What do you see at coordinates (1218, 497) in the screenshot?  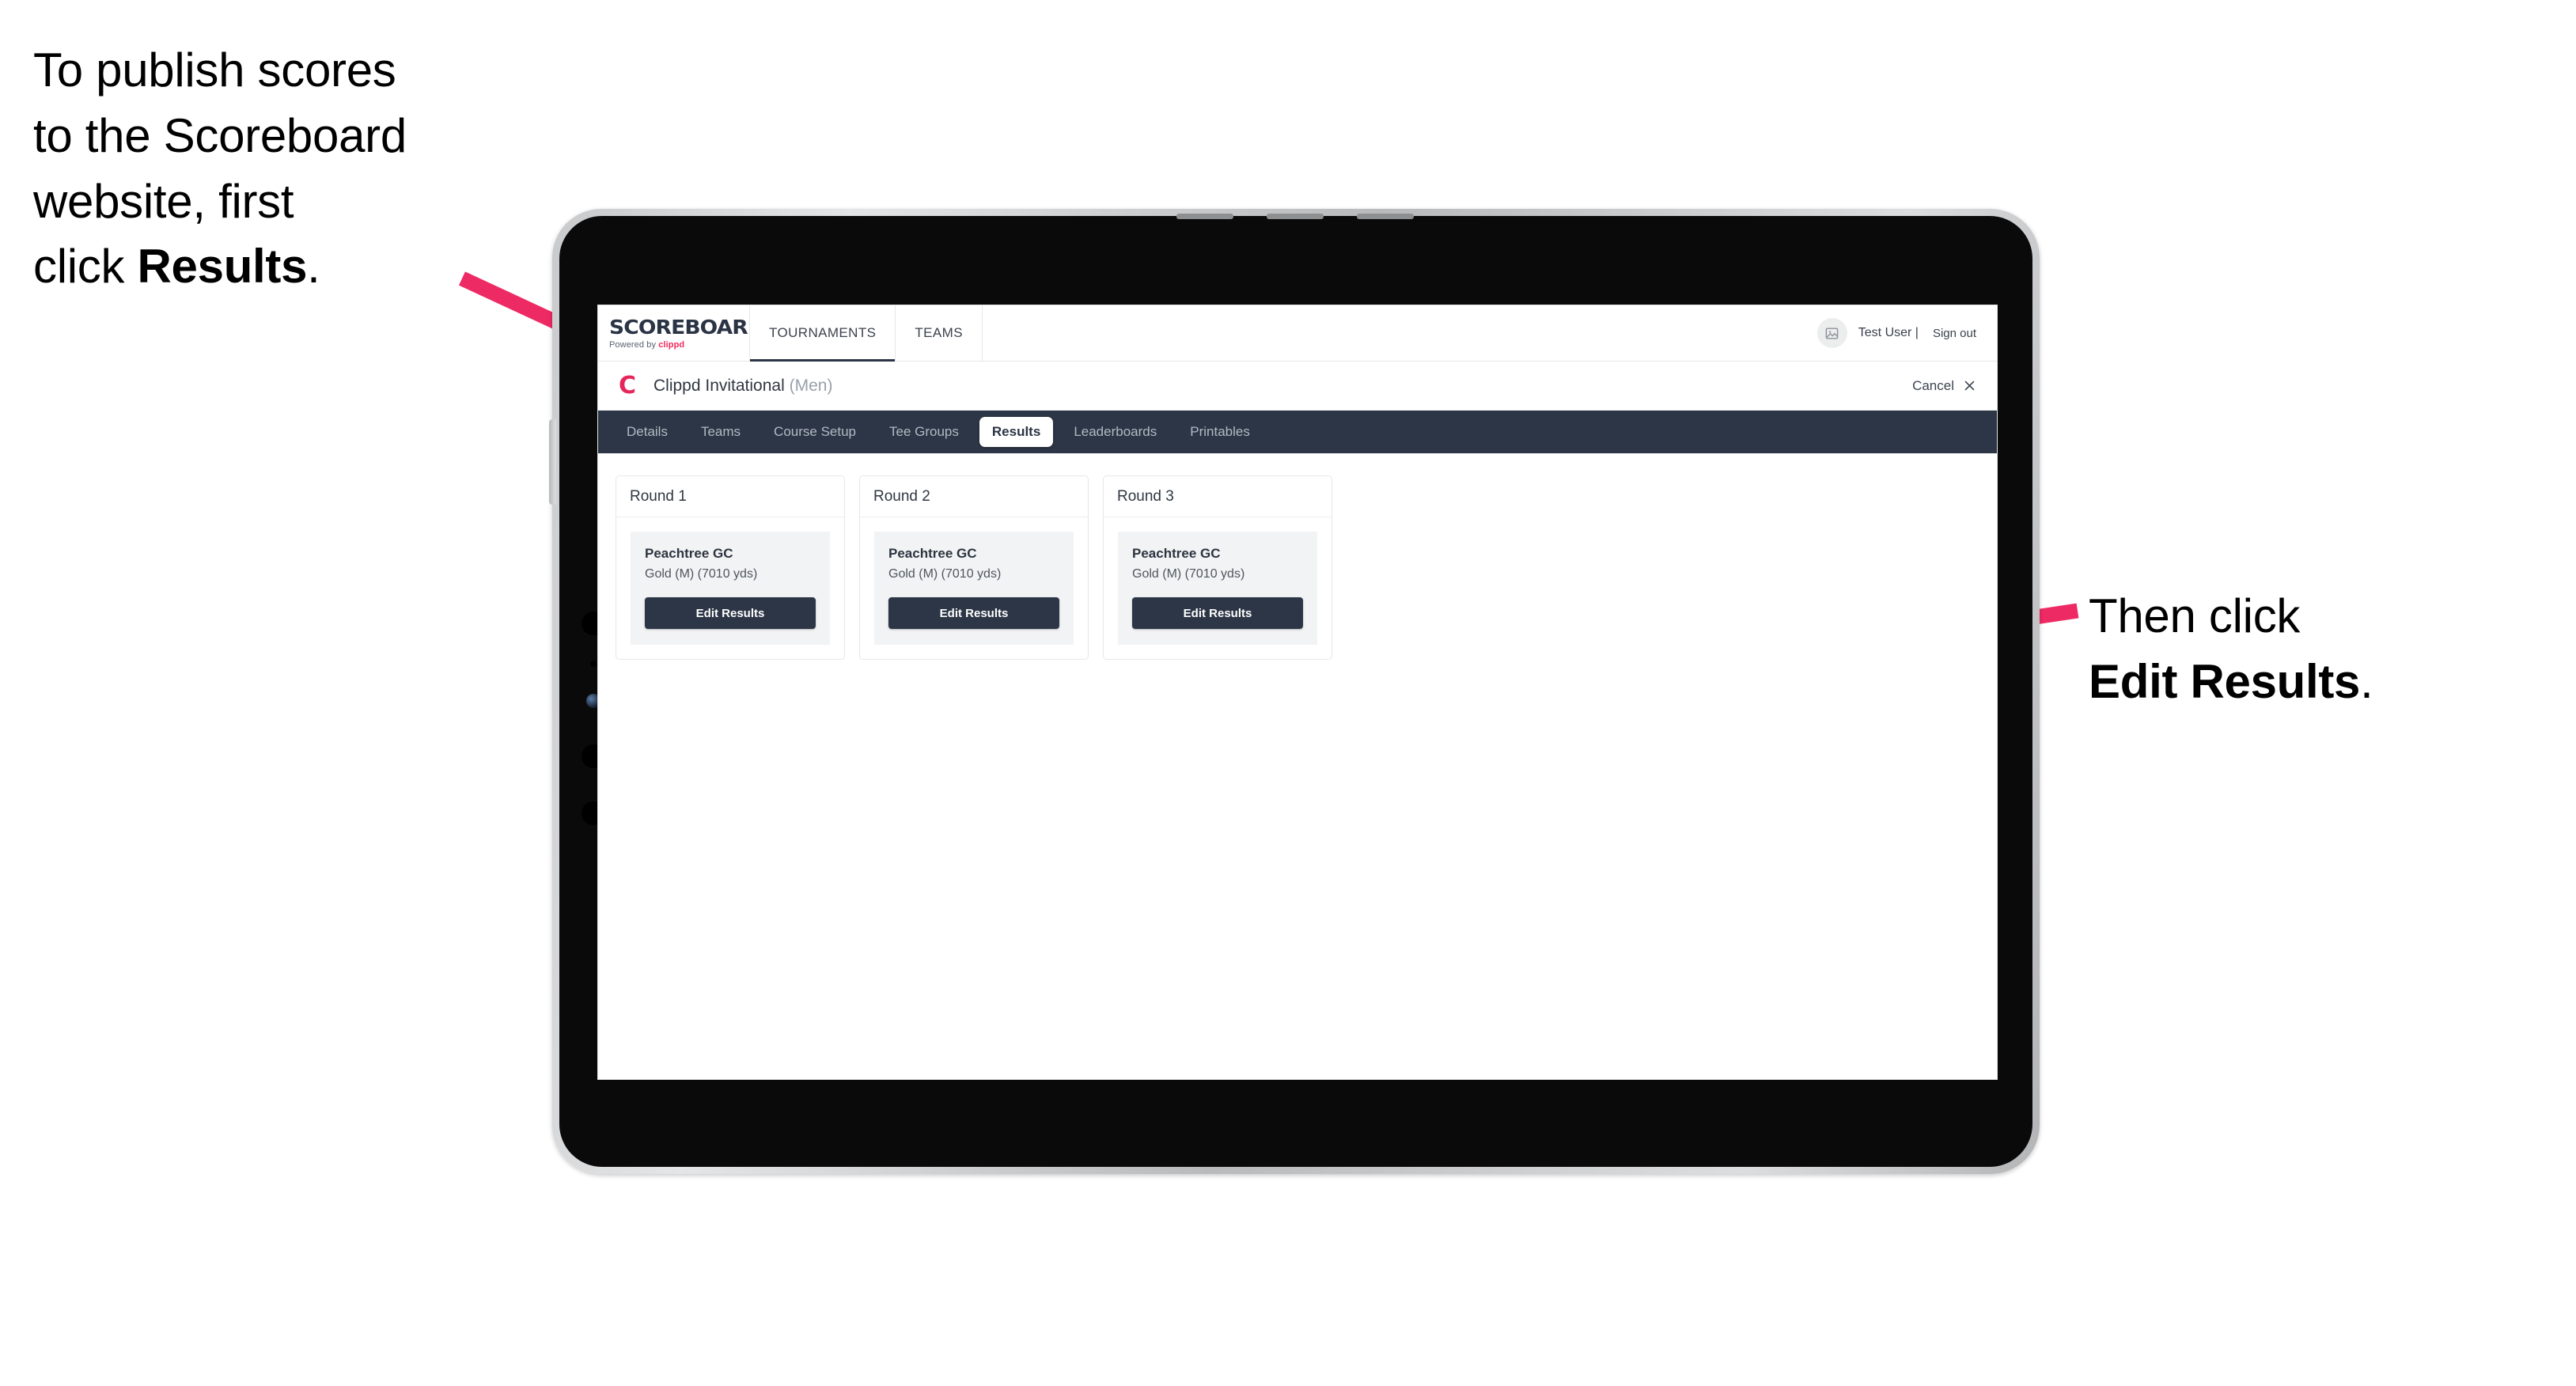 I see `round-card-title: Round 3` at bounding box center [1218, 497].